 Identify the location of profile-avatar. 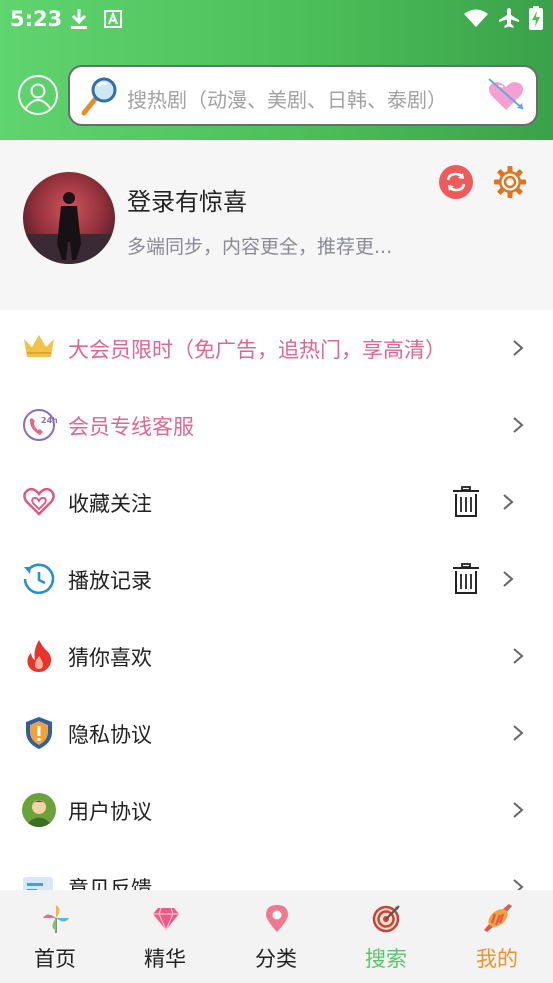
(69, 218).